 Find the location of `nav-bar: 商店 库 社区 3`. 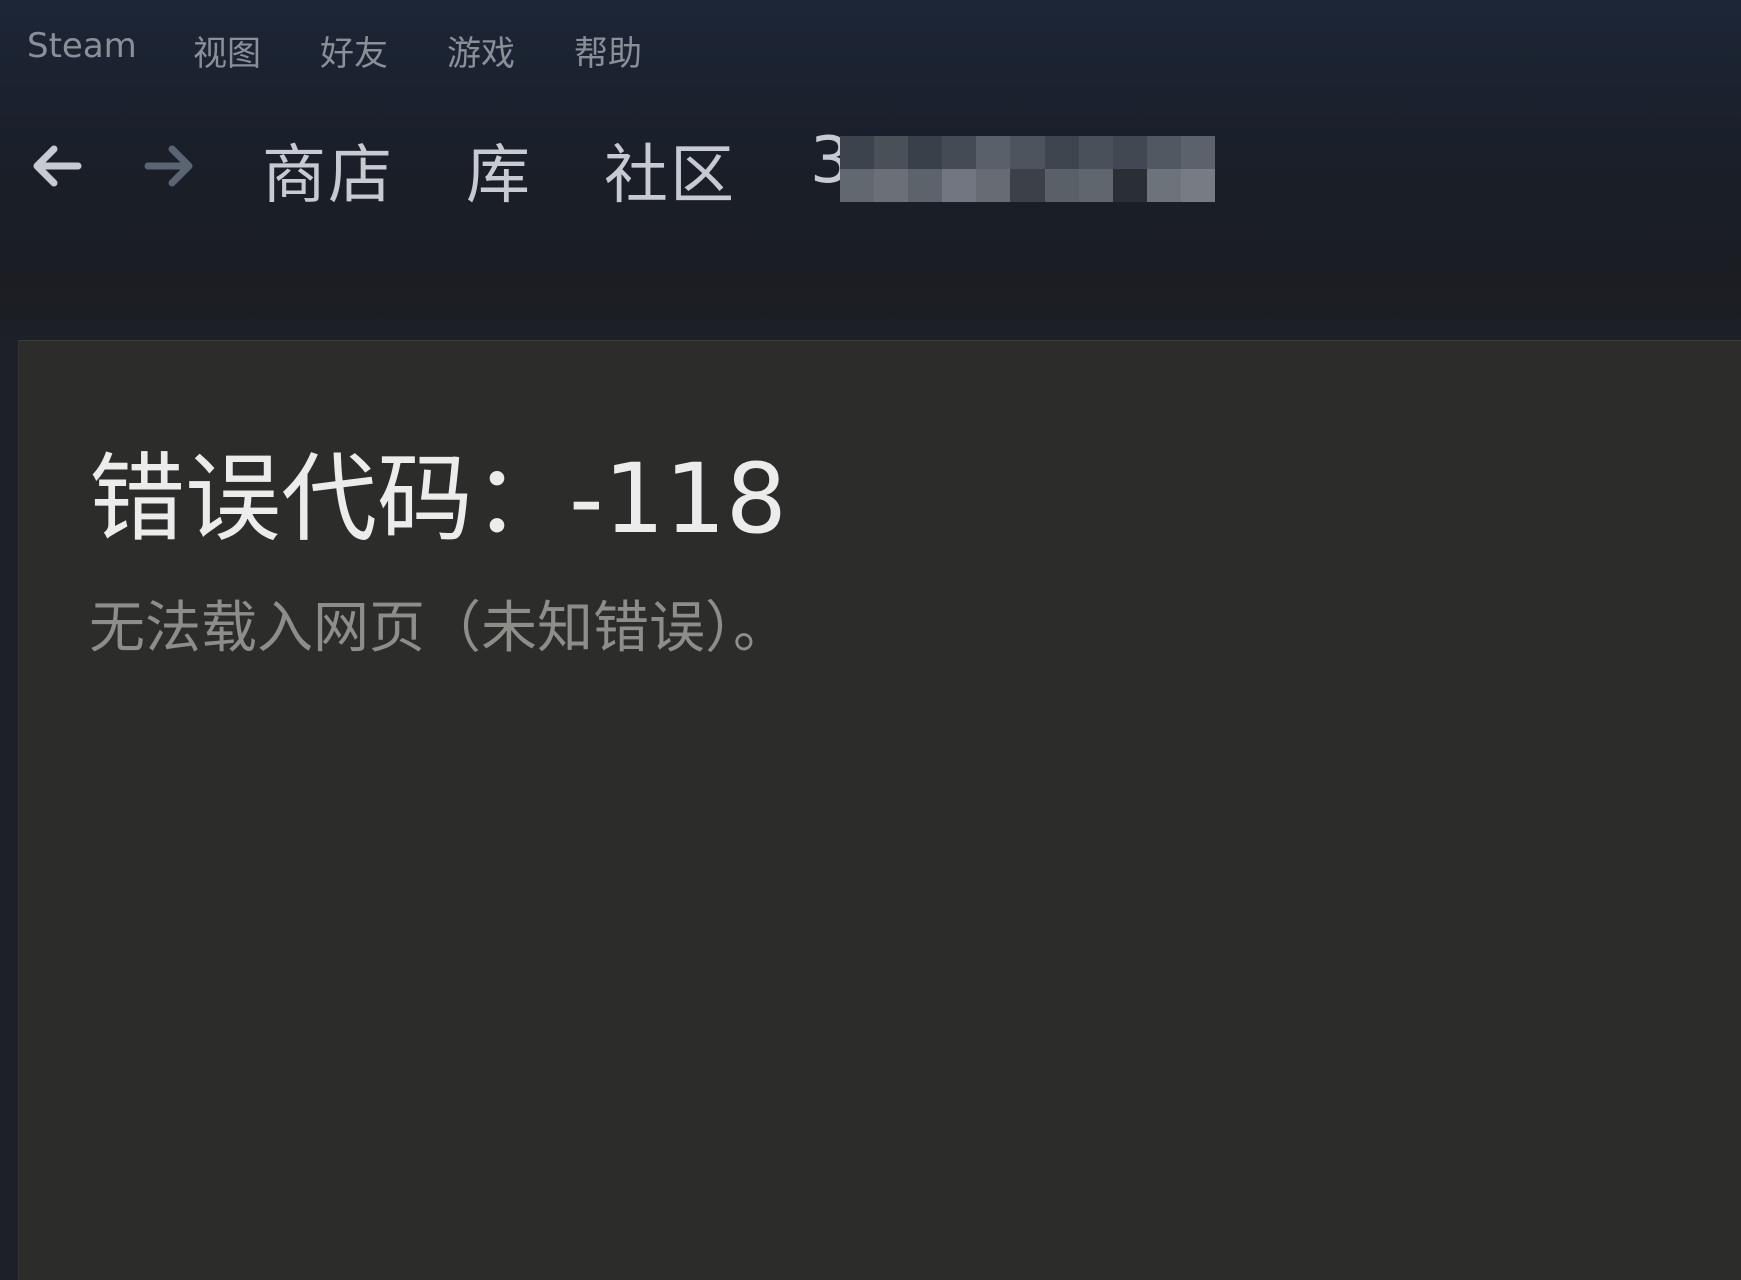

nav-bar: 商店 库 社区 3 is located at coordinates (870, 170).